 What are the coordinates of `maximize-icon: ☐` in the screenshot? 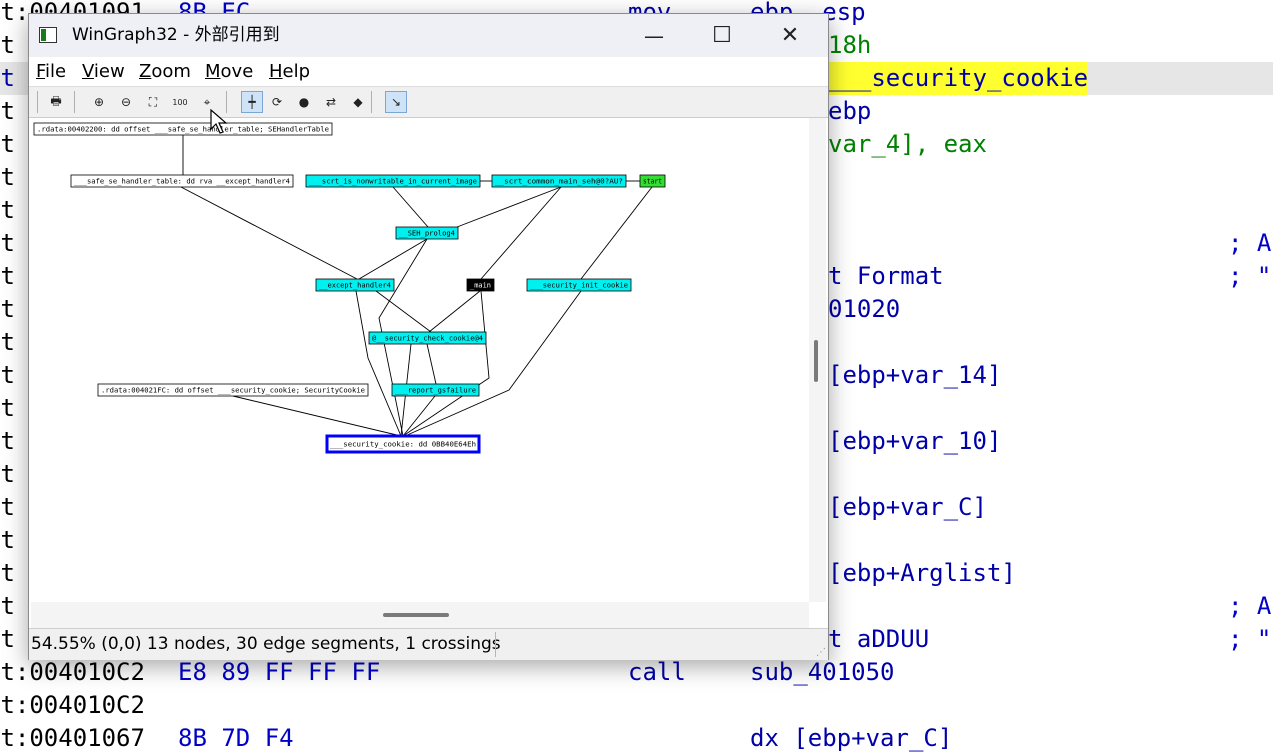 It's located at (722, 35).